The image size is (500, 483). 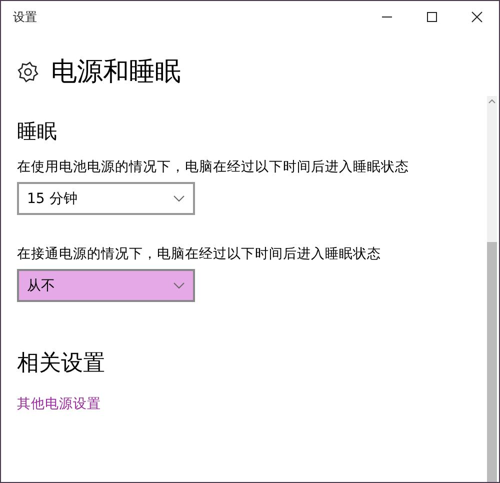 I want to click on maximize-icon, so click(x=432, y=17).